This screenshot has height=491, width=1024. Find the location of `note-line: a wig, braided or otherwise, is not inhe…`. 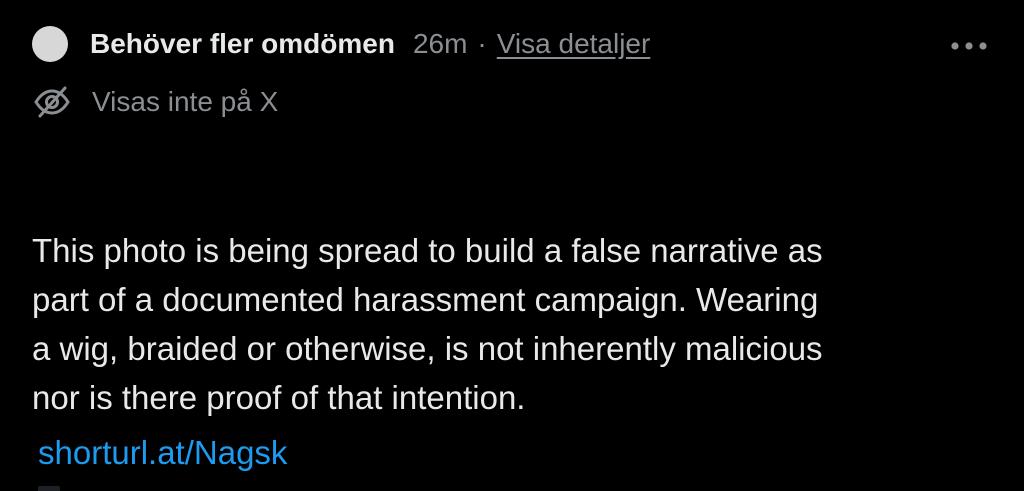

note-line: a wig, braided or otherwise, is not inhe… is located at coordinates (427, 348).